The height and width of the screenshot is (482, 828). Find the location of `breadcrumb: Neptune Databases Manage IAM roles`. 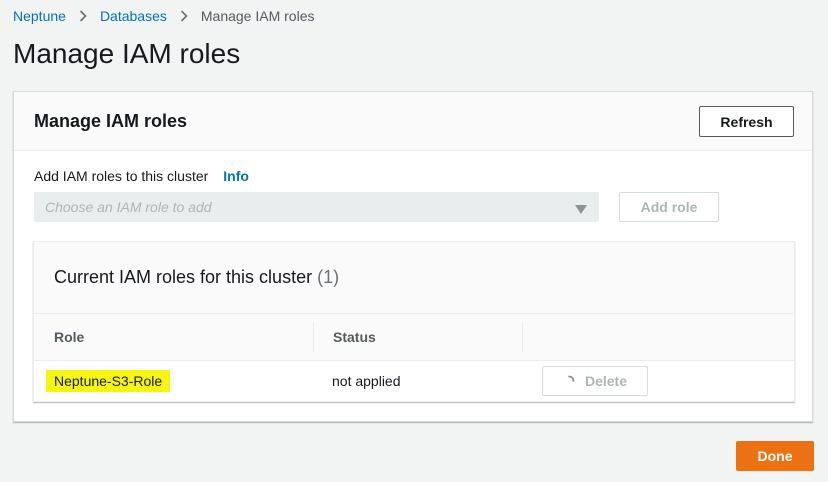

breadcrumb: Neptune Databases Manage IAM roles is located at coordinates (163, 16).